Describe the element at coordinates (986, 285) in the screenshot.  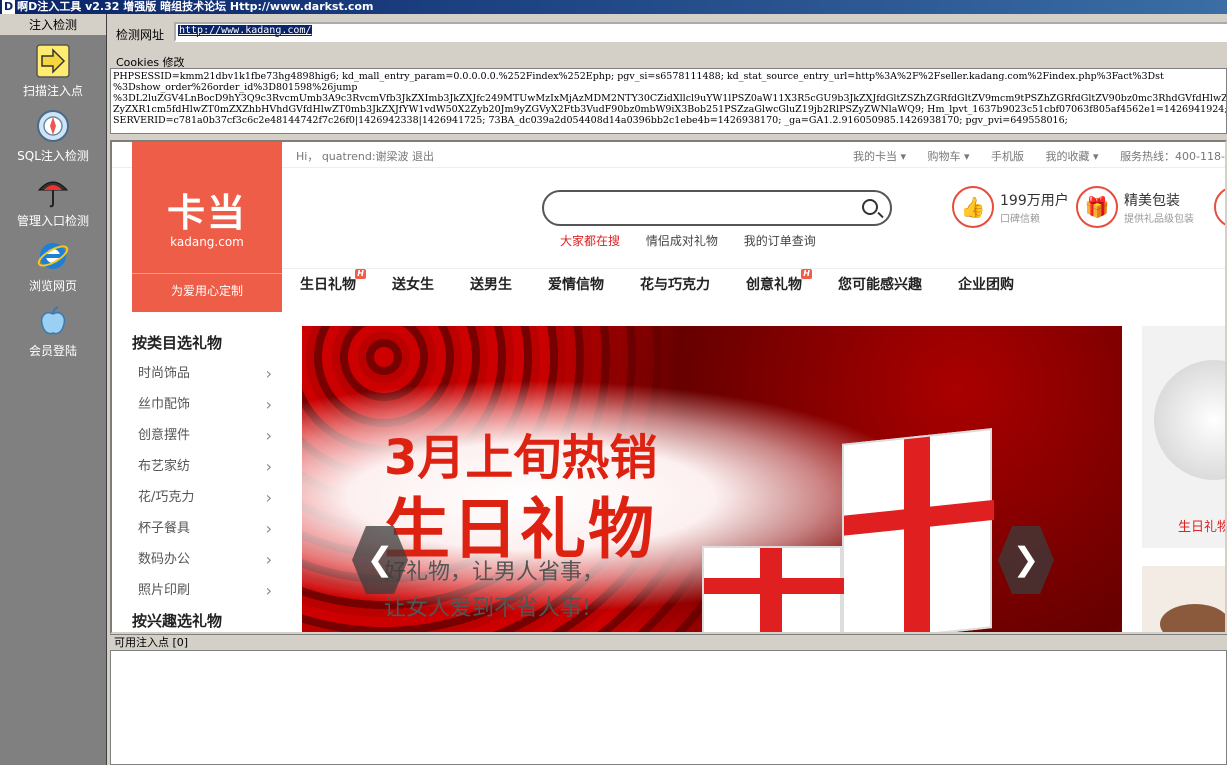
I see `nav-enterprise: 企业团购` at that location.